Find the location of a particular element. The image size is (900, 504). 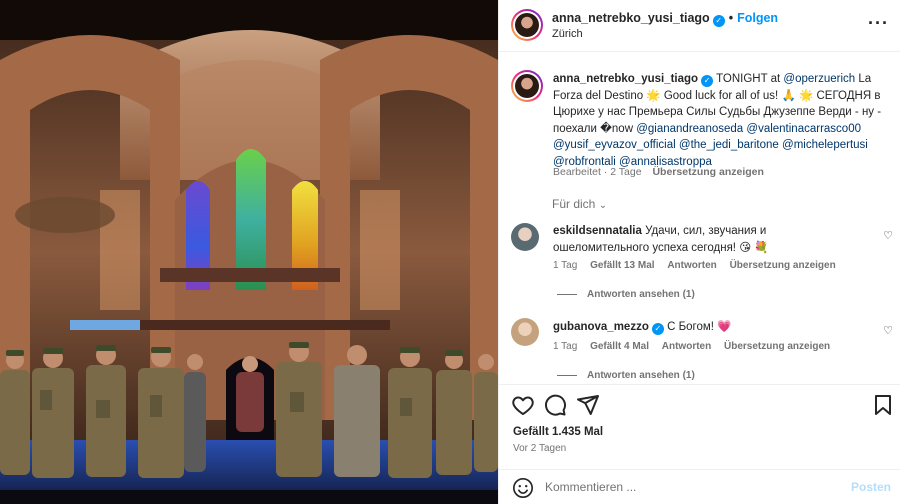

follow-button: Folgen is located at coordinates (757, 18).